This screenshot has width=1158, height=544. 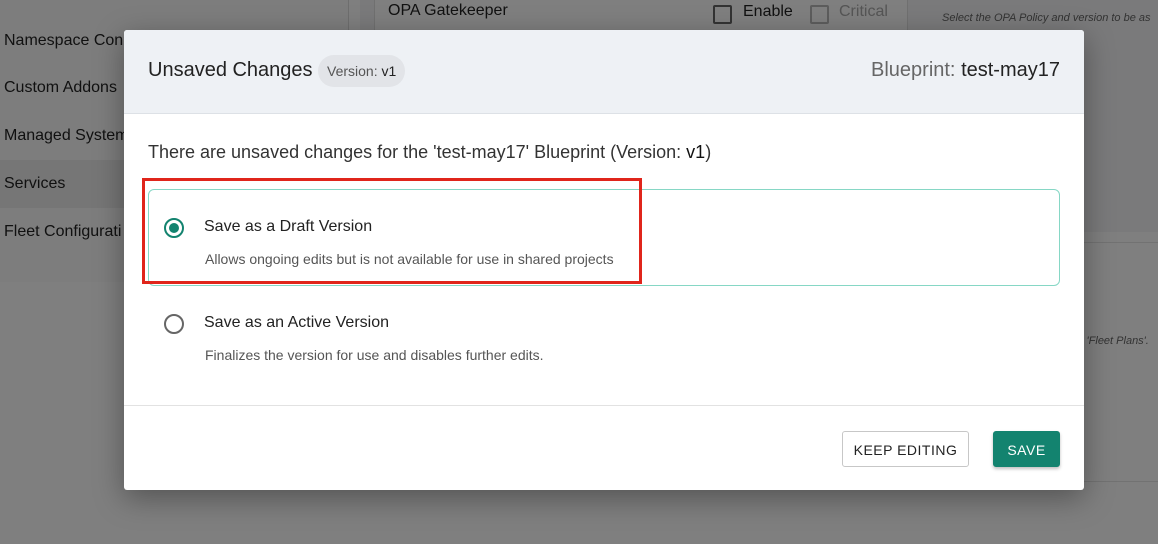 I want to click on version-chip: Version: v1, so click(x=362, y=71).